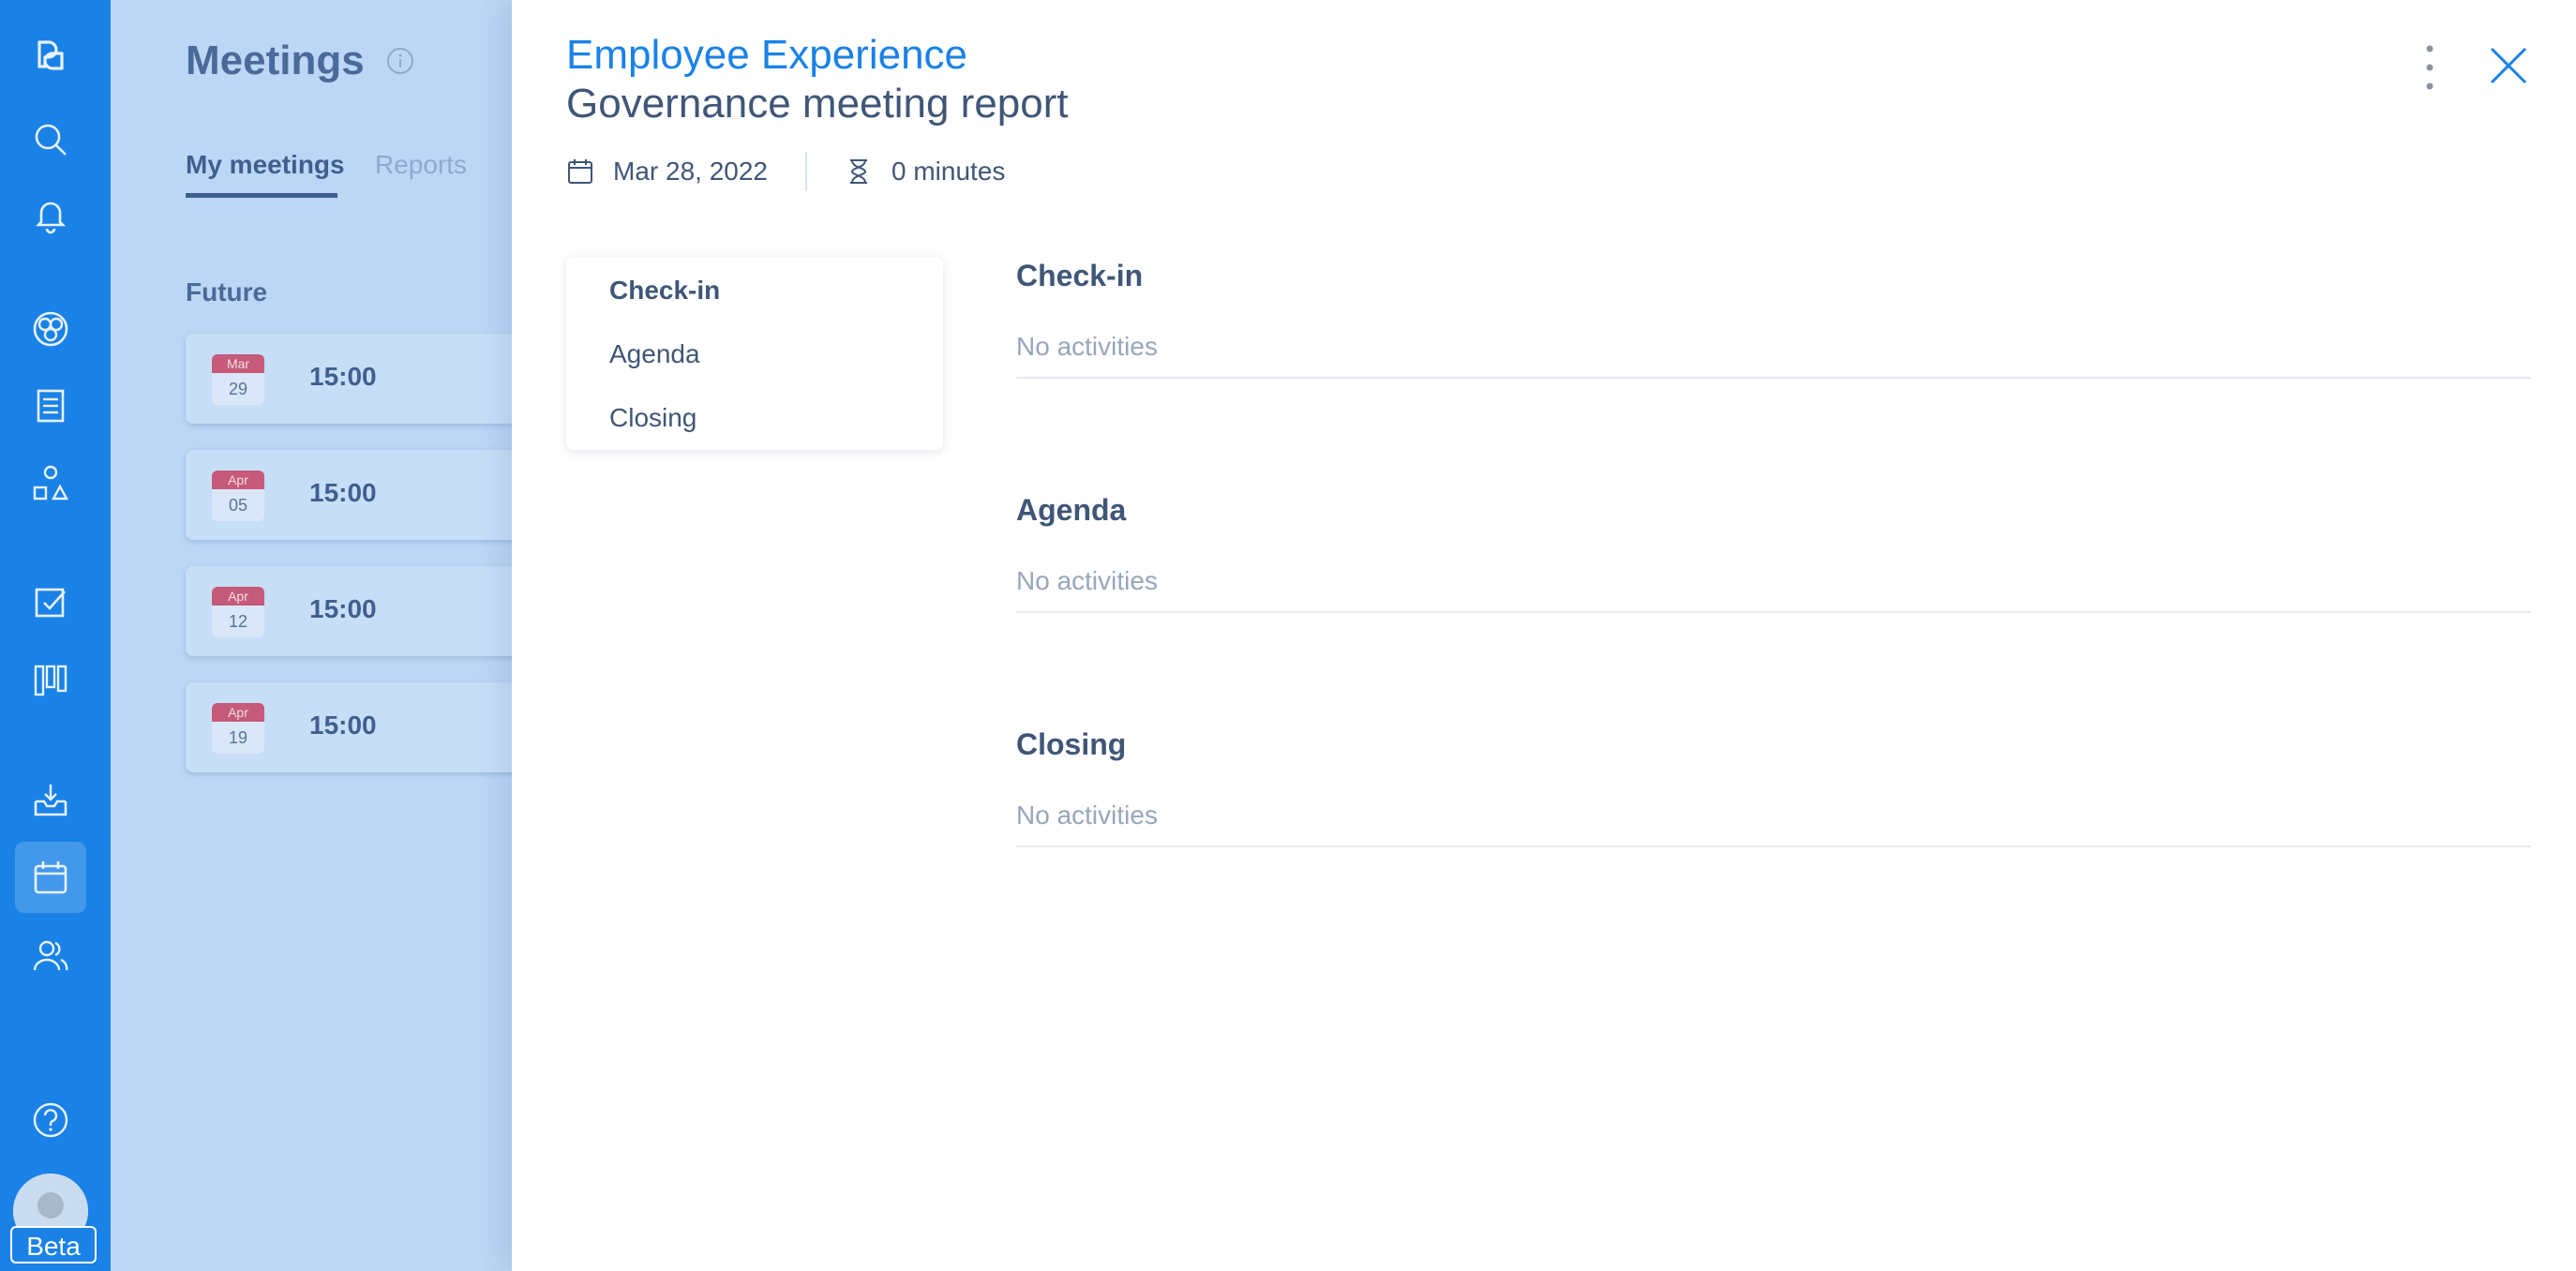 The image size is (2576, 1271). I want to click on section-nav: Check-in Agenda Closing, so click(754, 353).